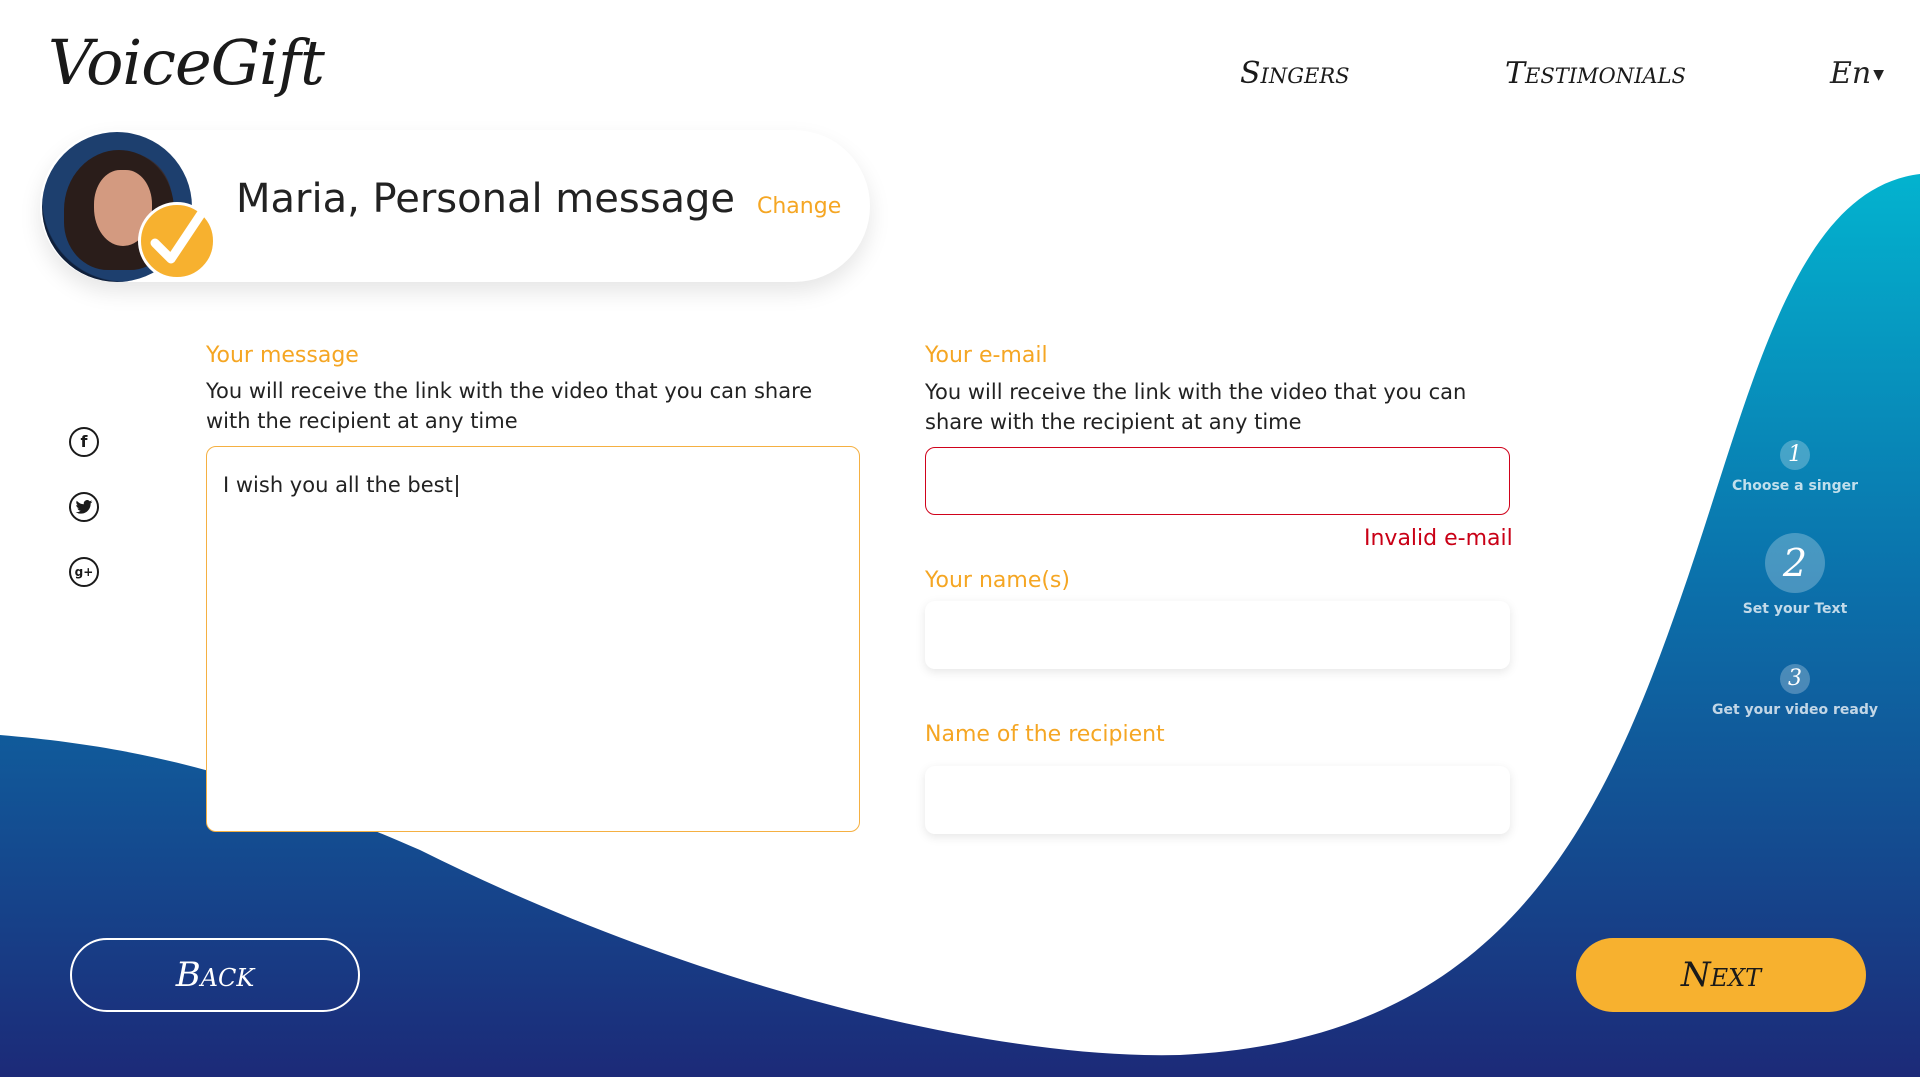  Describe the element at coordinates (1851, 73) in the screenshot. I see `language-label: En` at that location.